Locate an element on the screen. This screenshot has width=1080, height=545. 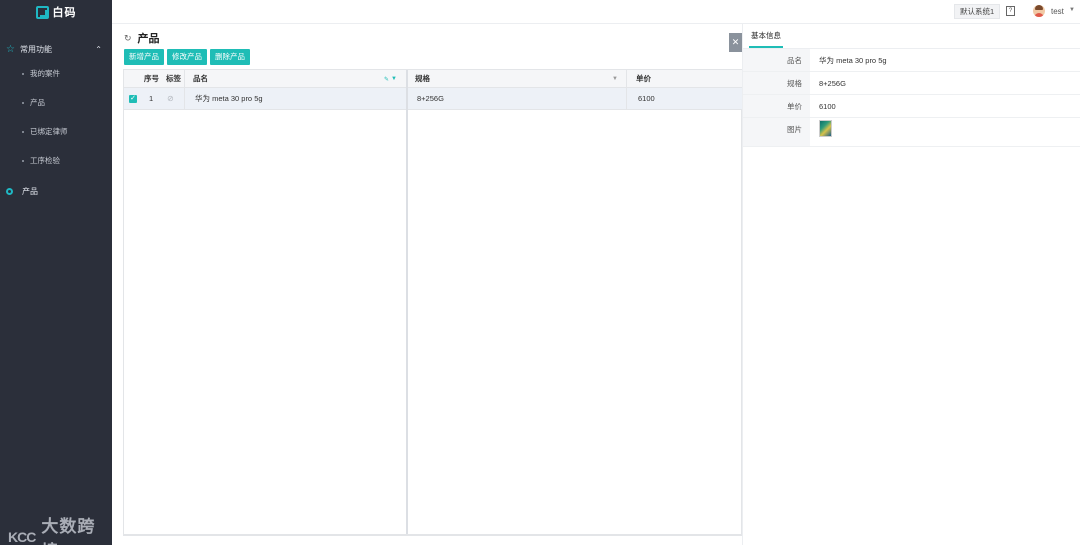
app-logo: 白码 is located at coordinates (56, 12).